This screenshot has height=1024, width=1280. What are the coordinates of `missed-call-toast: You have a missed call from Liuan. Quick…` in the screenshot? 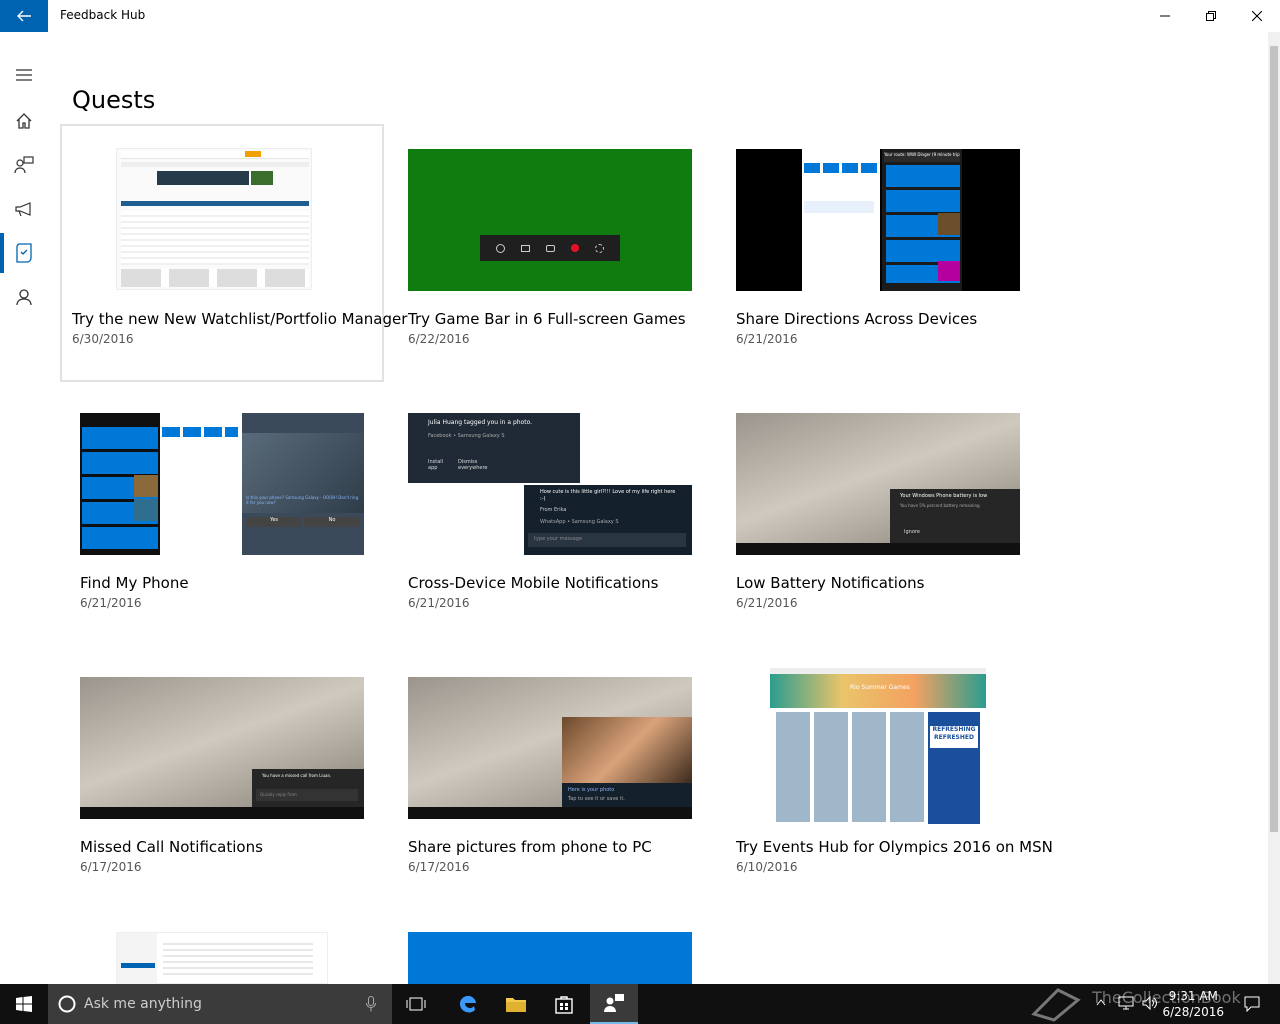 It's located at (308, 788).